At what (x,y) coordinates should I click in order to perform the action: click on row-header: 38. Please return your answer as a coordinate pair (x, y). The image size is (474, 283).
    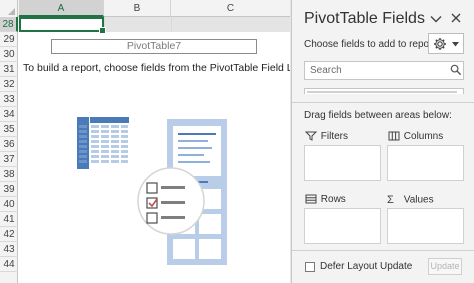
    Looking at the image, I should click on (9, 174).